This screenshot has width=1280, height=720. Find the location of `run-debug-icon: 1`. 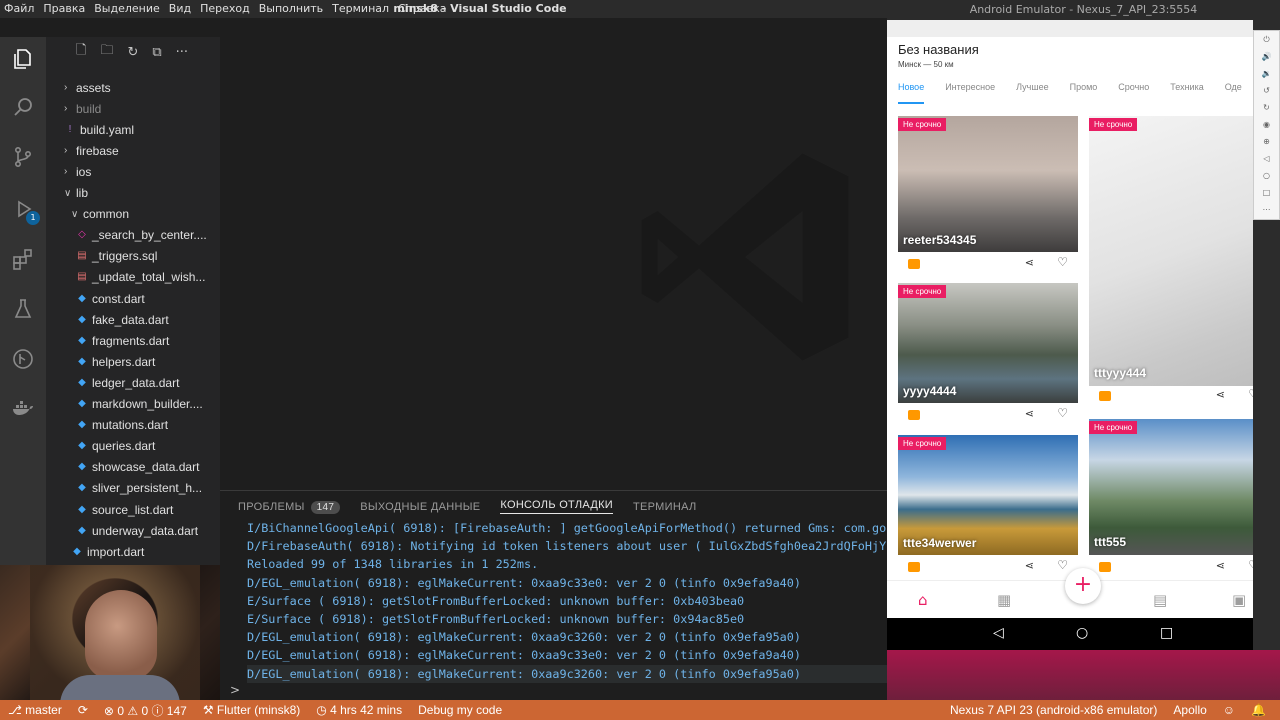

run-debug-icon: 1 is located at coordinates (24, 210).